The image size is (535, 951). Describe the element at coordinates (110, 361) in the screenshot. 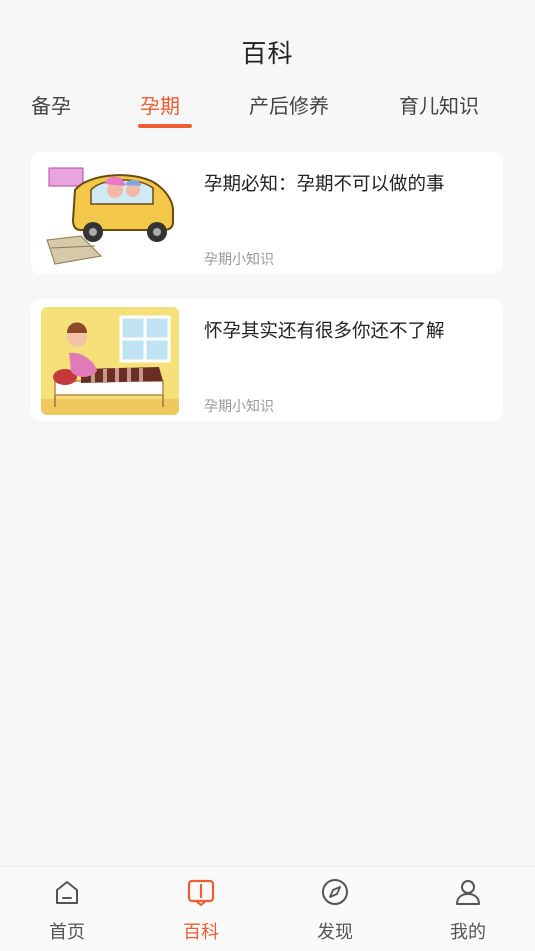

I see `cartoon-pregnant-woman-image` at that location.